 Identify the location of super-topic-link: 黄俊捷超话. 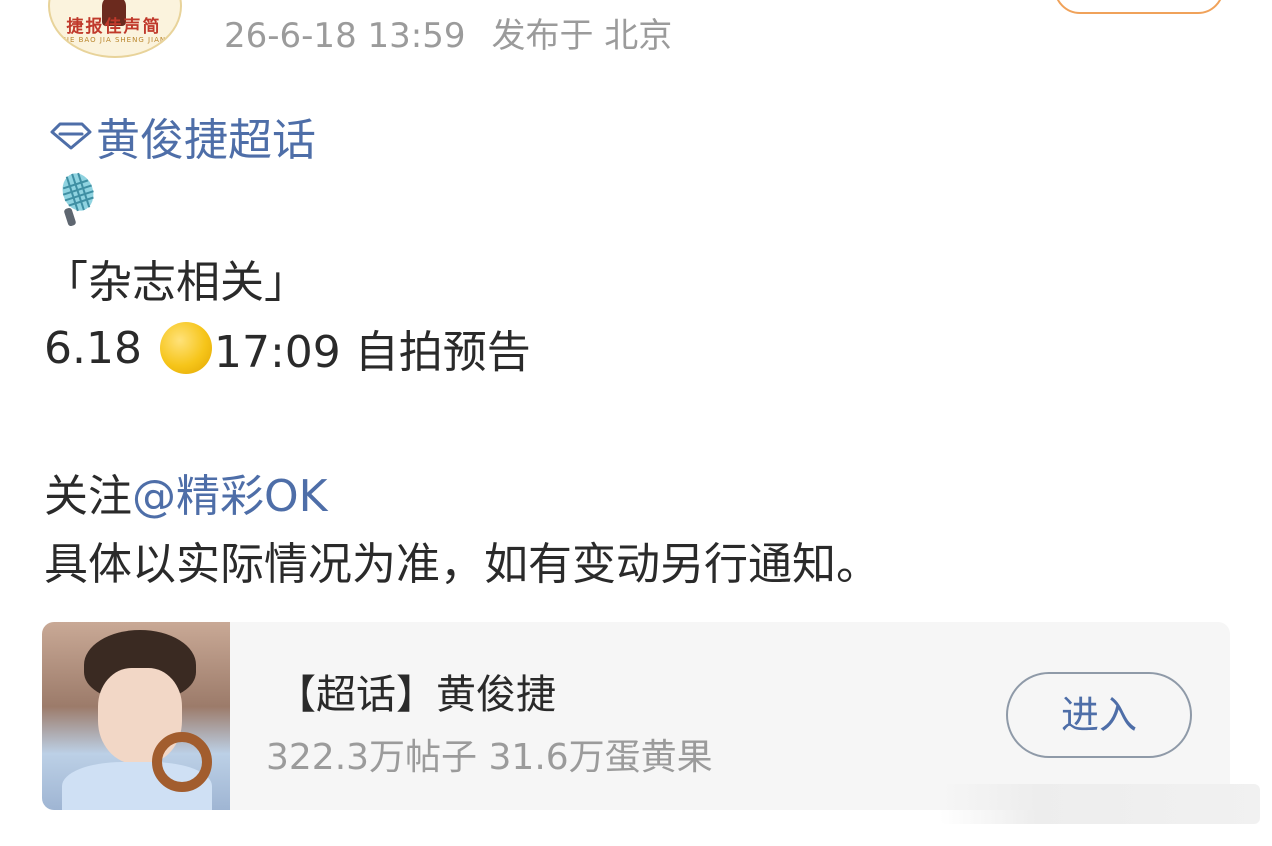
(182, 136).